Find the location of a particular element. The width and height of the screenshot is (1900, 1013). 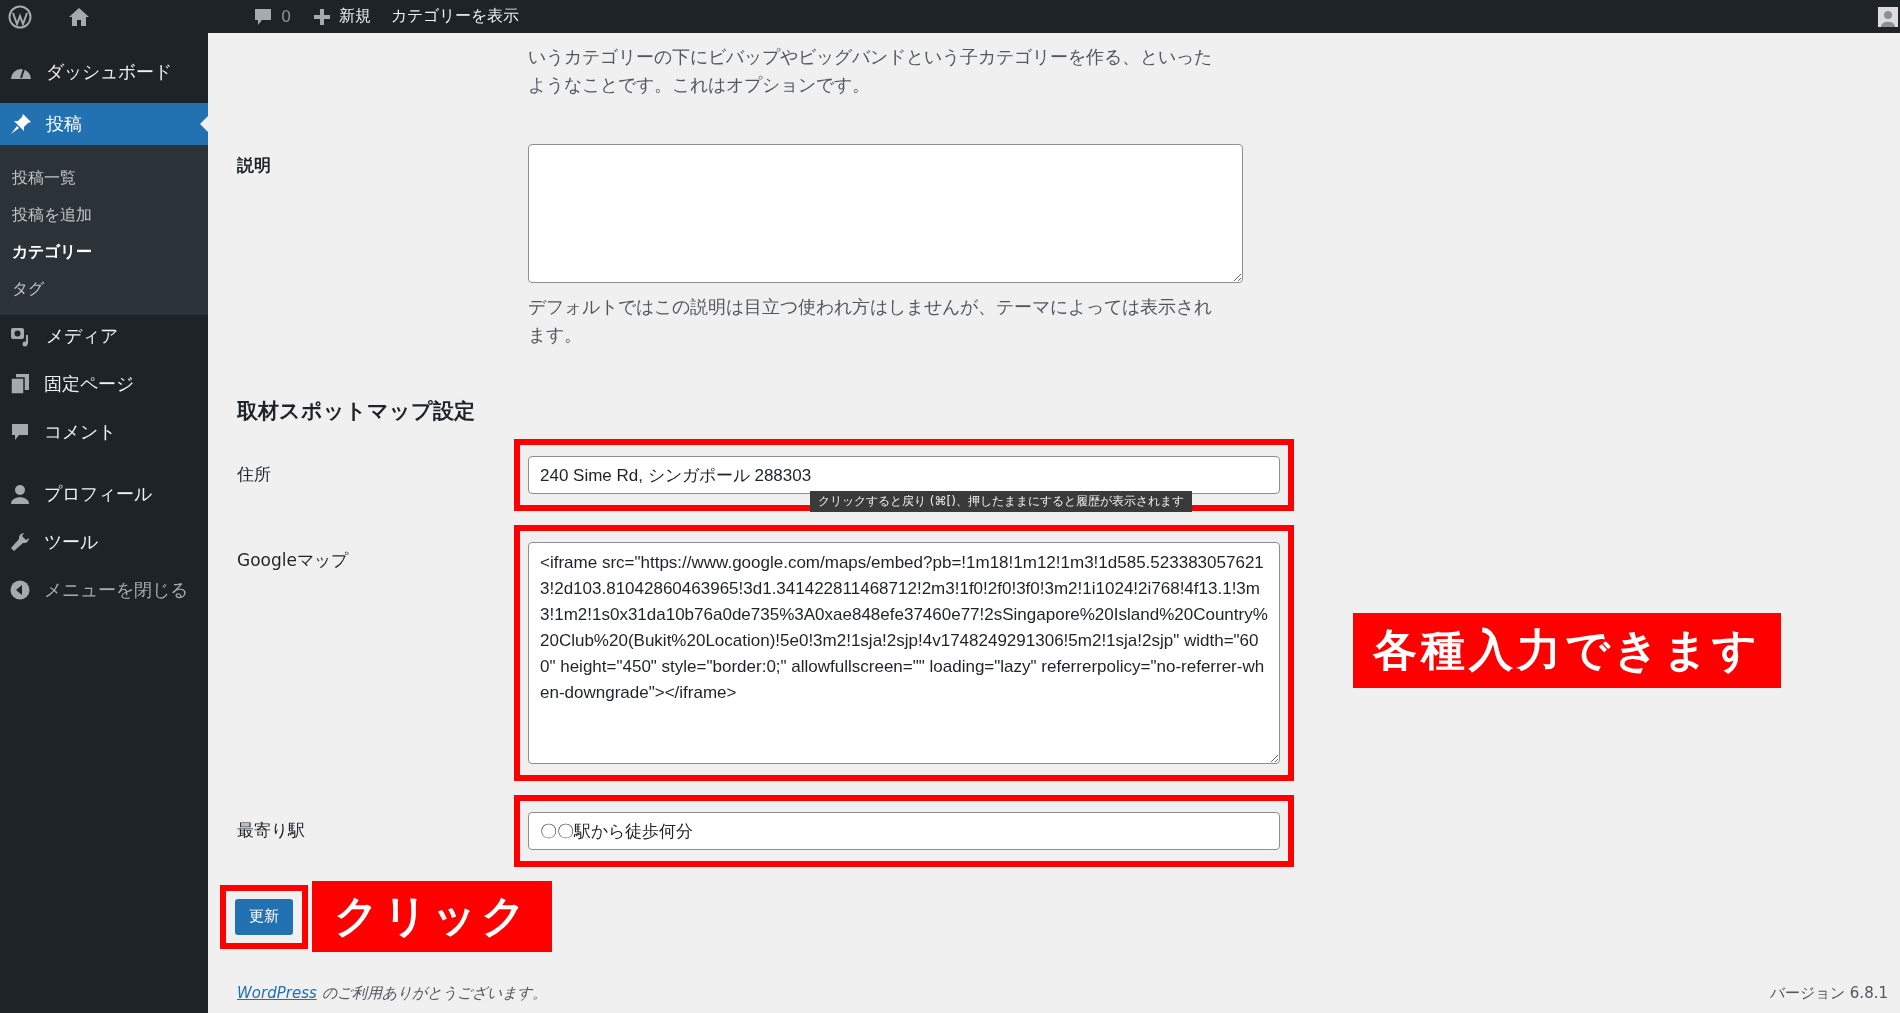

footer-text: のご利用ありがとうございます。 is located at coordinates (434, 993).